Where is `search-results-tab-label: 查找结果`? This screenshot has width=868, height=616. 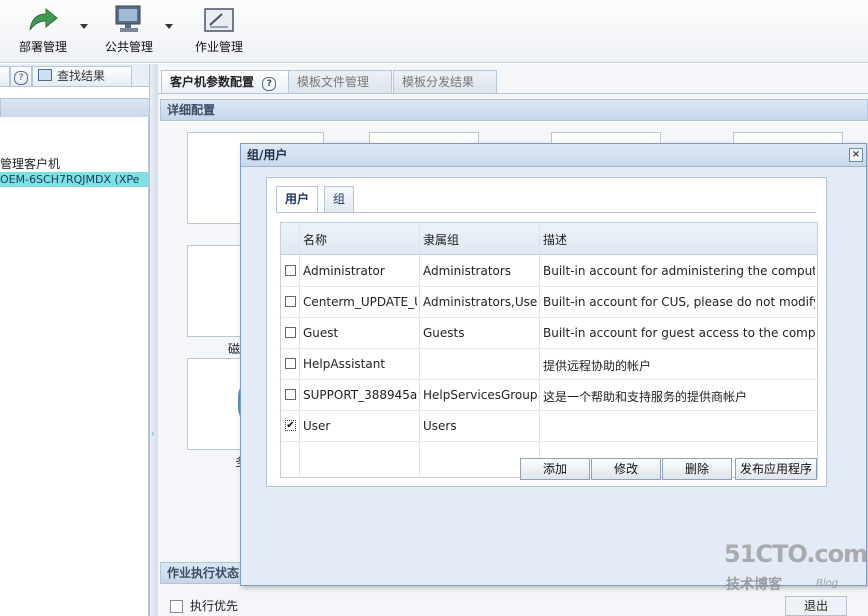 search-results-tab-label: 查找结果 is located at coordinates (81, 76).